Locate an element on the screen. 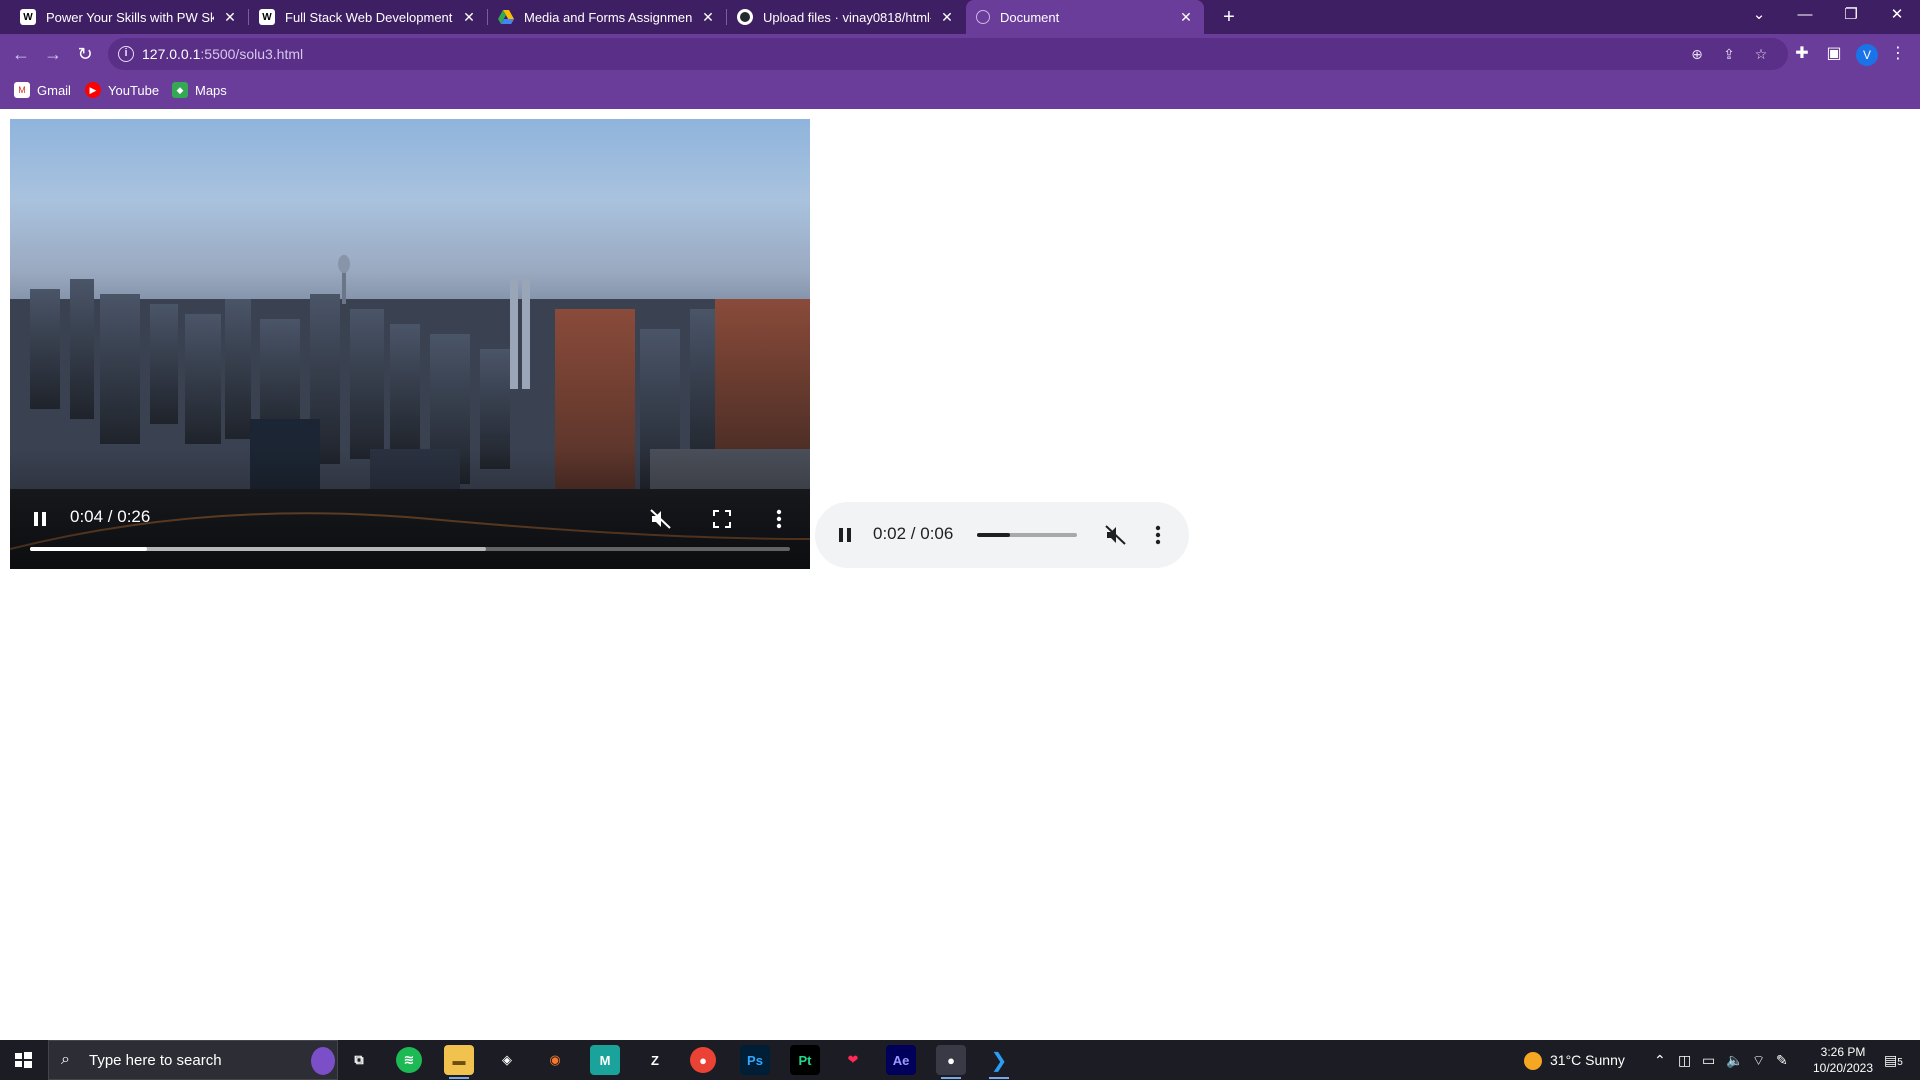 This screenshot has height=1085, width=1920. fullscreen-button is located at coordinates (722, 521).